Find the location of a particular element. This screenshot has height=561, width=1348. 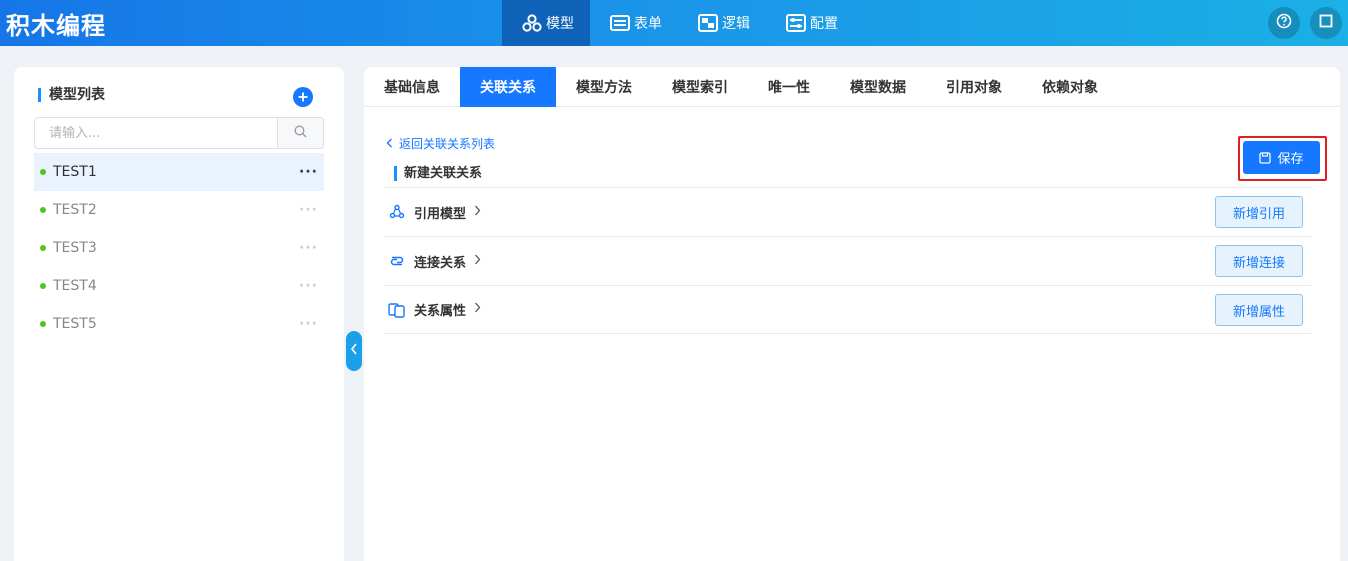

add-attribute-button: 新增属性 is located at coordinates (1259, 310).